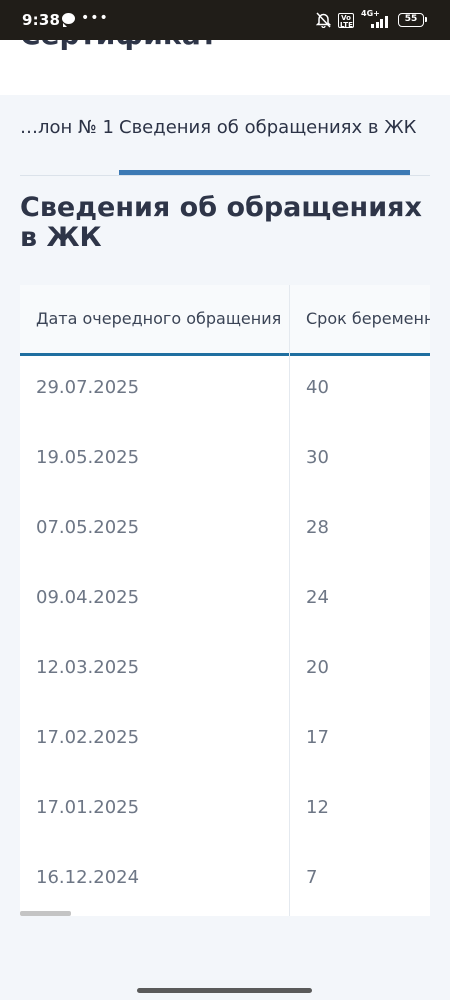 This screenshot has height=1000, width=450. I want to click on status-bar: 9:38 ••• Vo LTE 4G+ 55, so click(225, 20).